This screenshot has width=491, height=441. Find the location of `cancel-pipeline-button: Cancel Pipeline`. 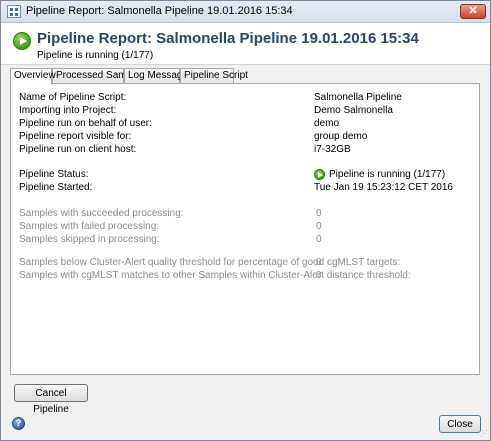

cancel-pipeline-button: Cancel Pipeline is located at coordinates (51, 399).